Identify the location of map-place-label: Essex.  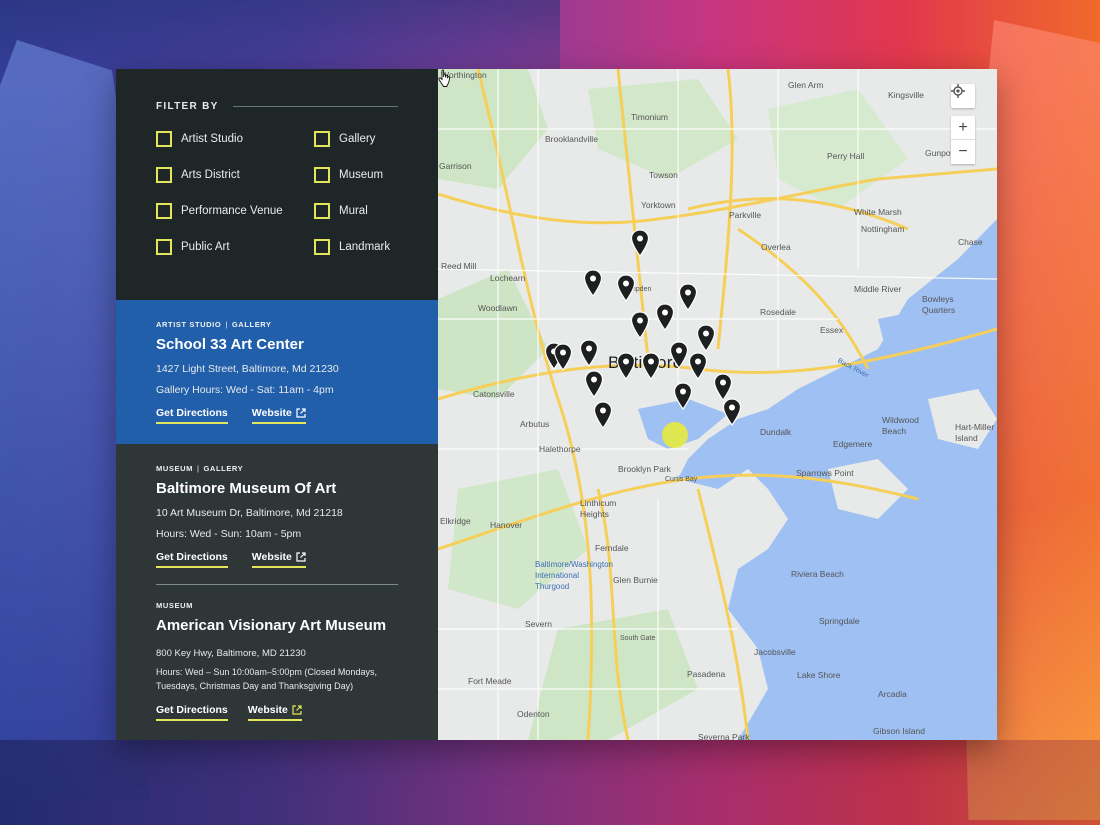
(832, 330).